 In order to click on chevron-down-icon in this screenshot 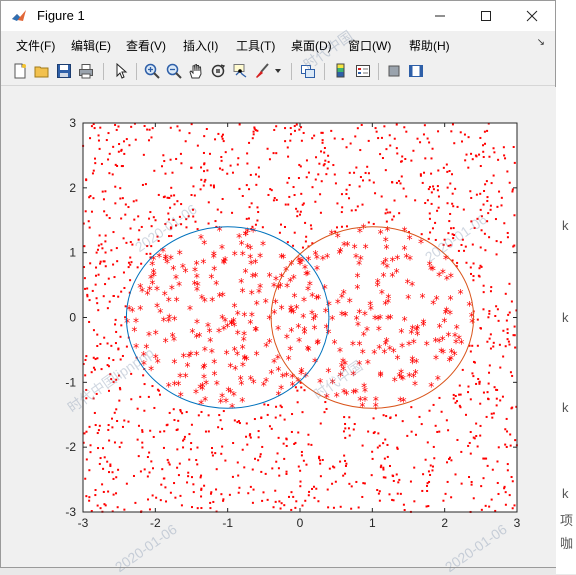, I will do `click(278, 71)`.